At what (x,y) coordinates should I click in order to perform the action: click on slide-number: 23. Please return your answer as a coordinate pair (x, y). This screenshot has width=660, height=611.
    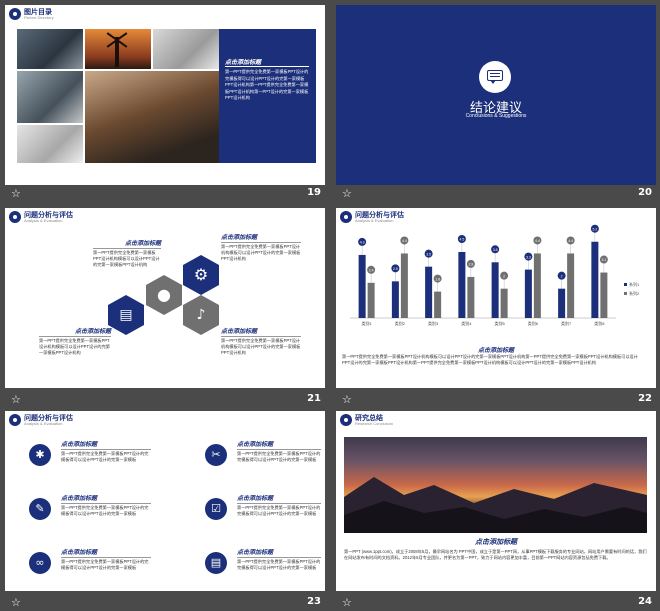
    Looking at the image, I should click on (314, 601).